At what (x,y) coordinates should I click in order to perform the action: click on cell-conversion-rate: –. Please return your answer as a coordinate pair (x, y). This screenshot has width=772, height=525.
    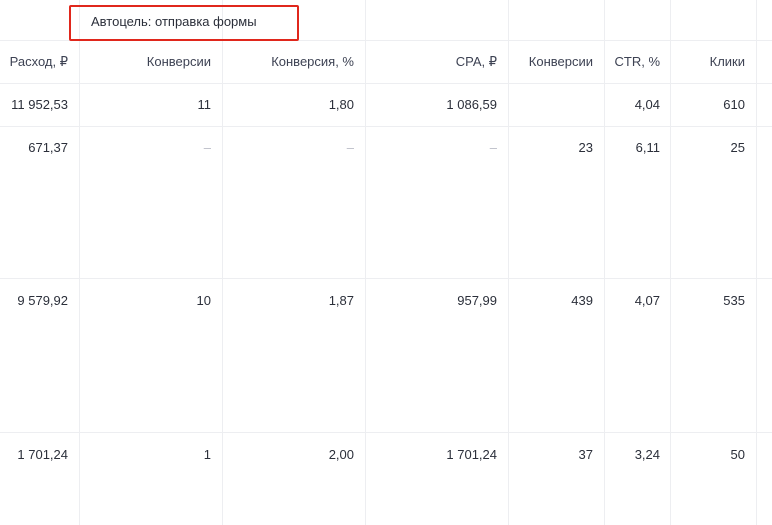
    Looking at the image, I should click on (350, 147).